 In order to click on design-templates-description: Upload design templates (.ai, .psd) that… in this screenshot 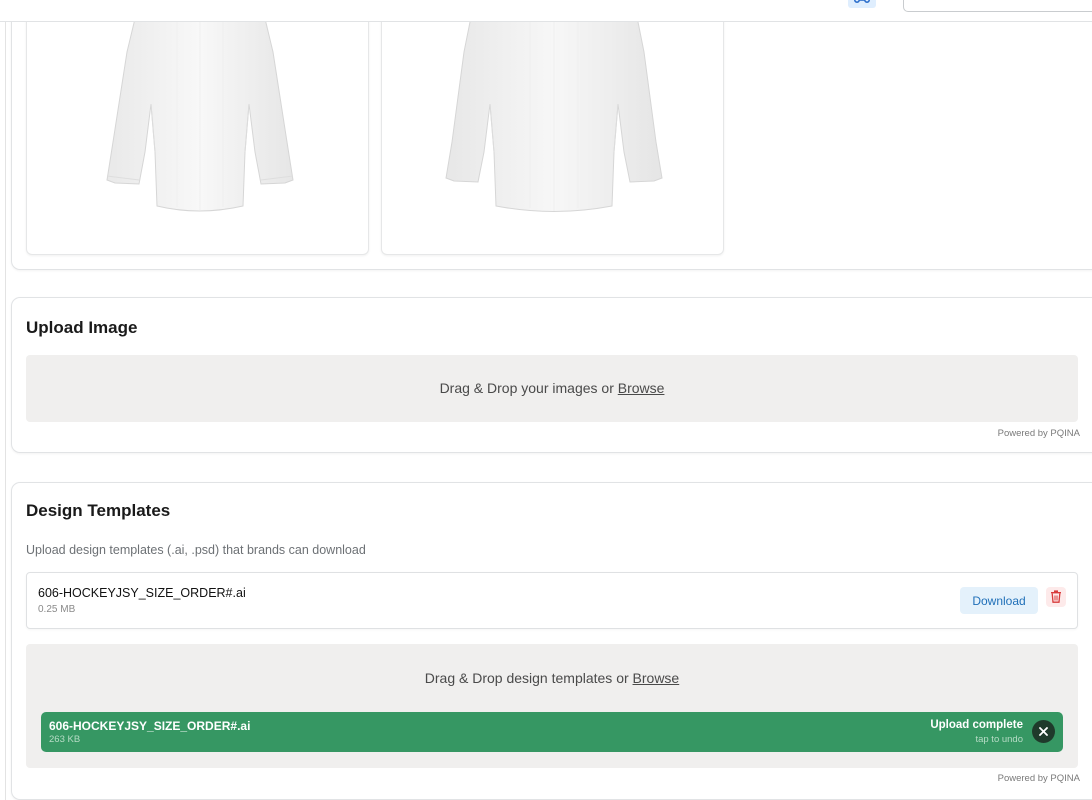, I will do `click(196, 550)`.